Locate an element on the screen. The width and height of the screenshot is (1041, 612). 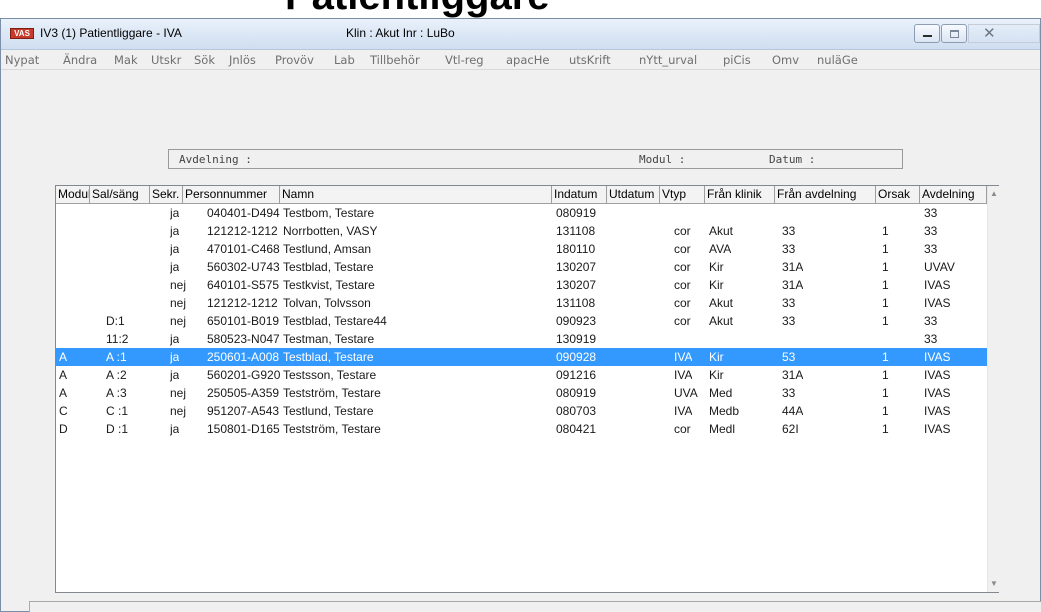
column-header-personnummer: Personnummer is located at coordinates (231, 195).